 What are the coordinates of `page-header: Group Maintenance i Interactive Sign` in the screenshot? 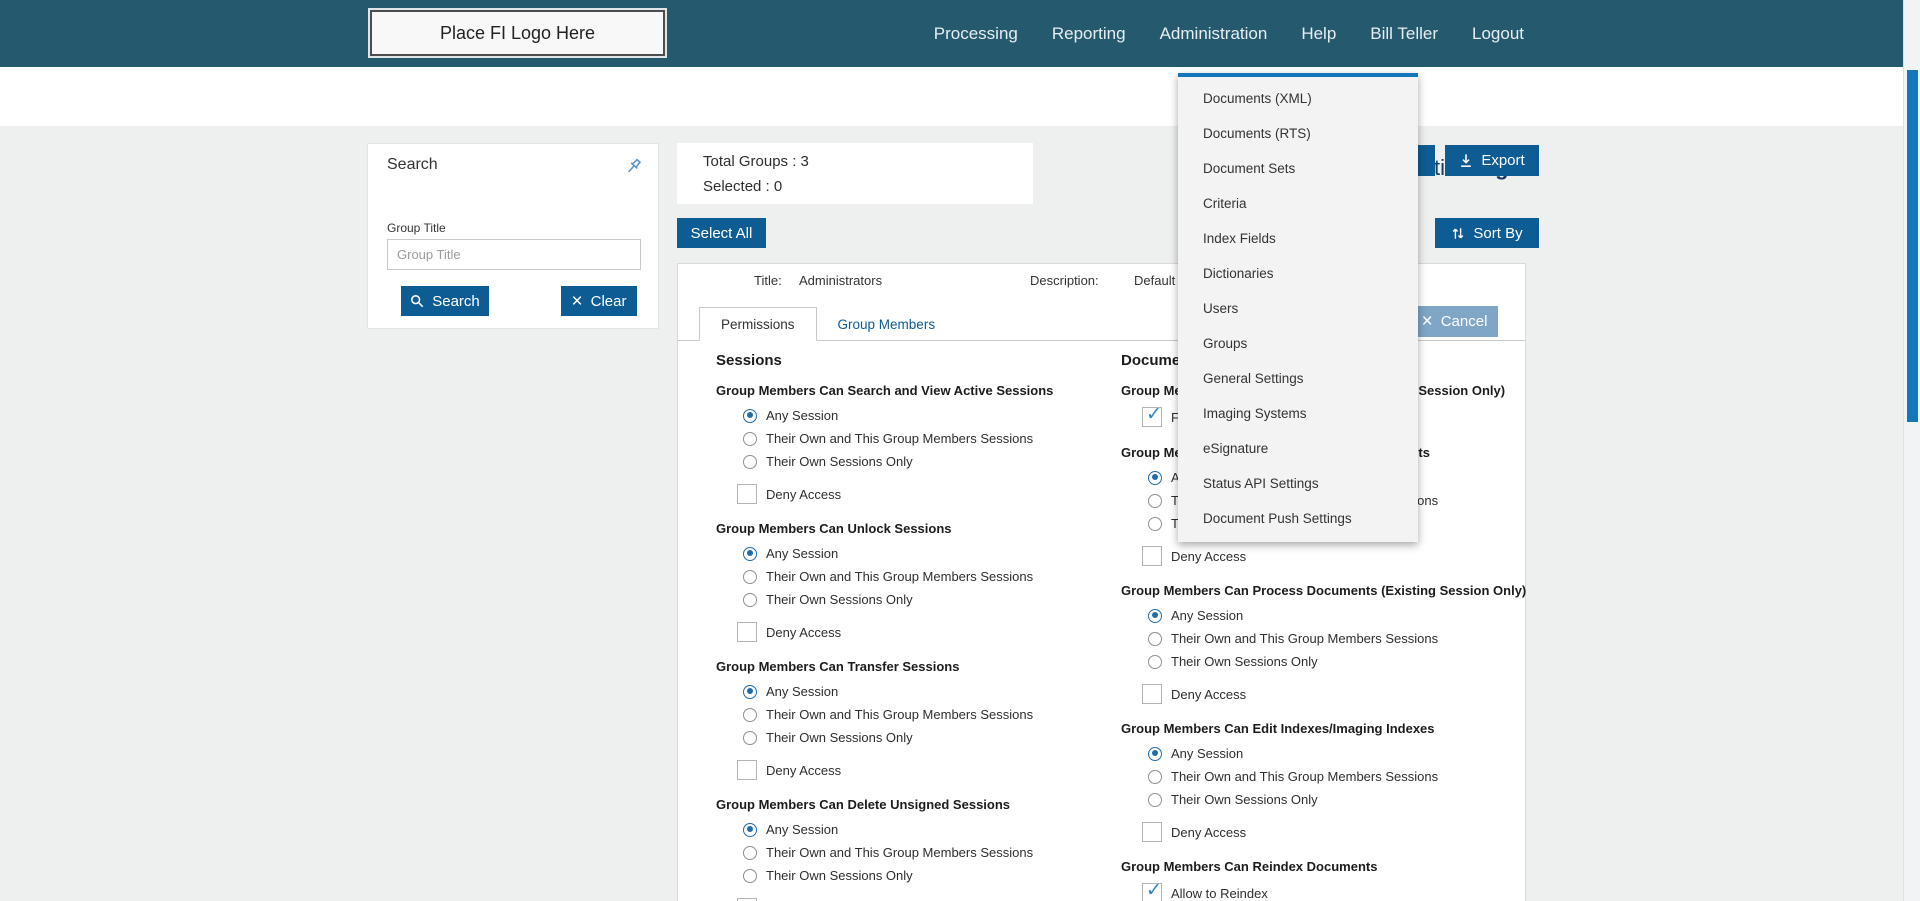 It's located at (960, 123).